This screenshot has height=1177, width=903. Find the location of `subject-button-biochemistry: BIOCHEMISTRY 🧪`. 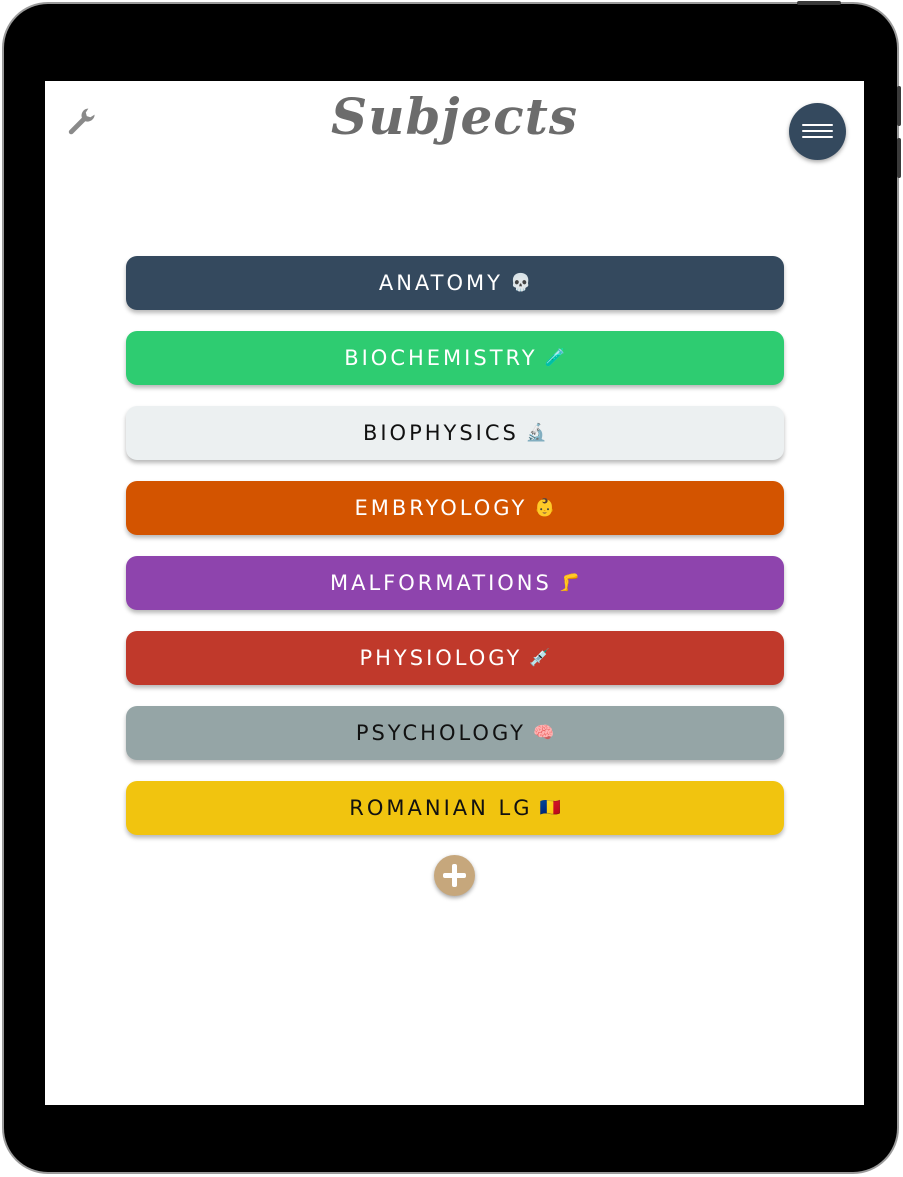

subject-button-biochemistry: BIOCHEMISTRY 🧪 is located at coordinates (455, 358).